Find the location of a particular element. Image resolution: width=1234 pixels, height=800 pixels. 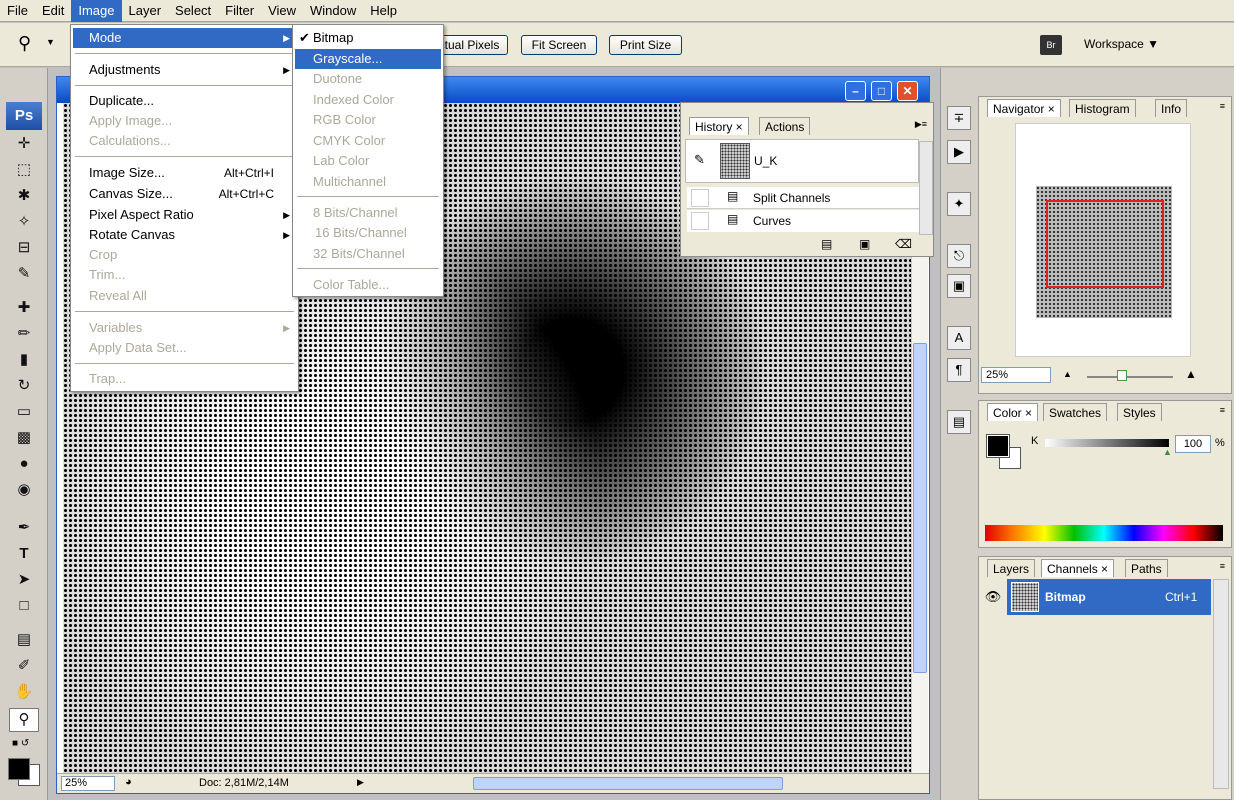

menu-item-duotone: Duotone is located at coordinates (368, 79).